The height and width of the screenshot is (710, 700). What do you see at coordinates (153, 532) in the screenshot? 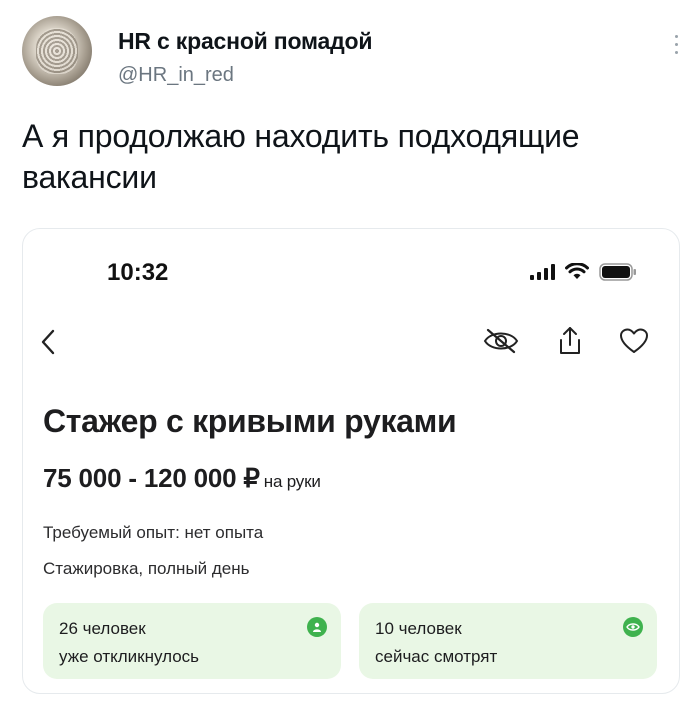
I see `experience-requirement: Требуемый опыт: нет опыта` at bounding box center [153, 532].